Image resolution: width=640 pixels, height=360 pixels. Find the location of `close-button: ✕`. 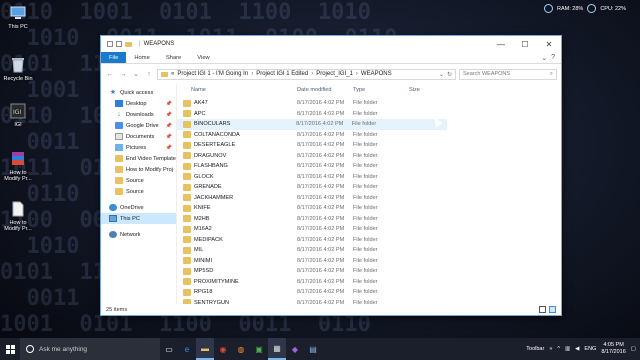

close-button: ✕ is located at coordinates (549, 44).